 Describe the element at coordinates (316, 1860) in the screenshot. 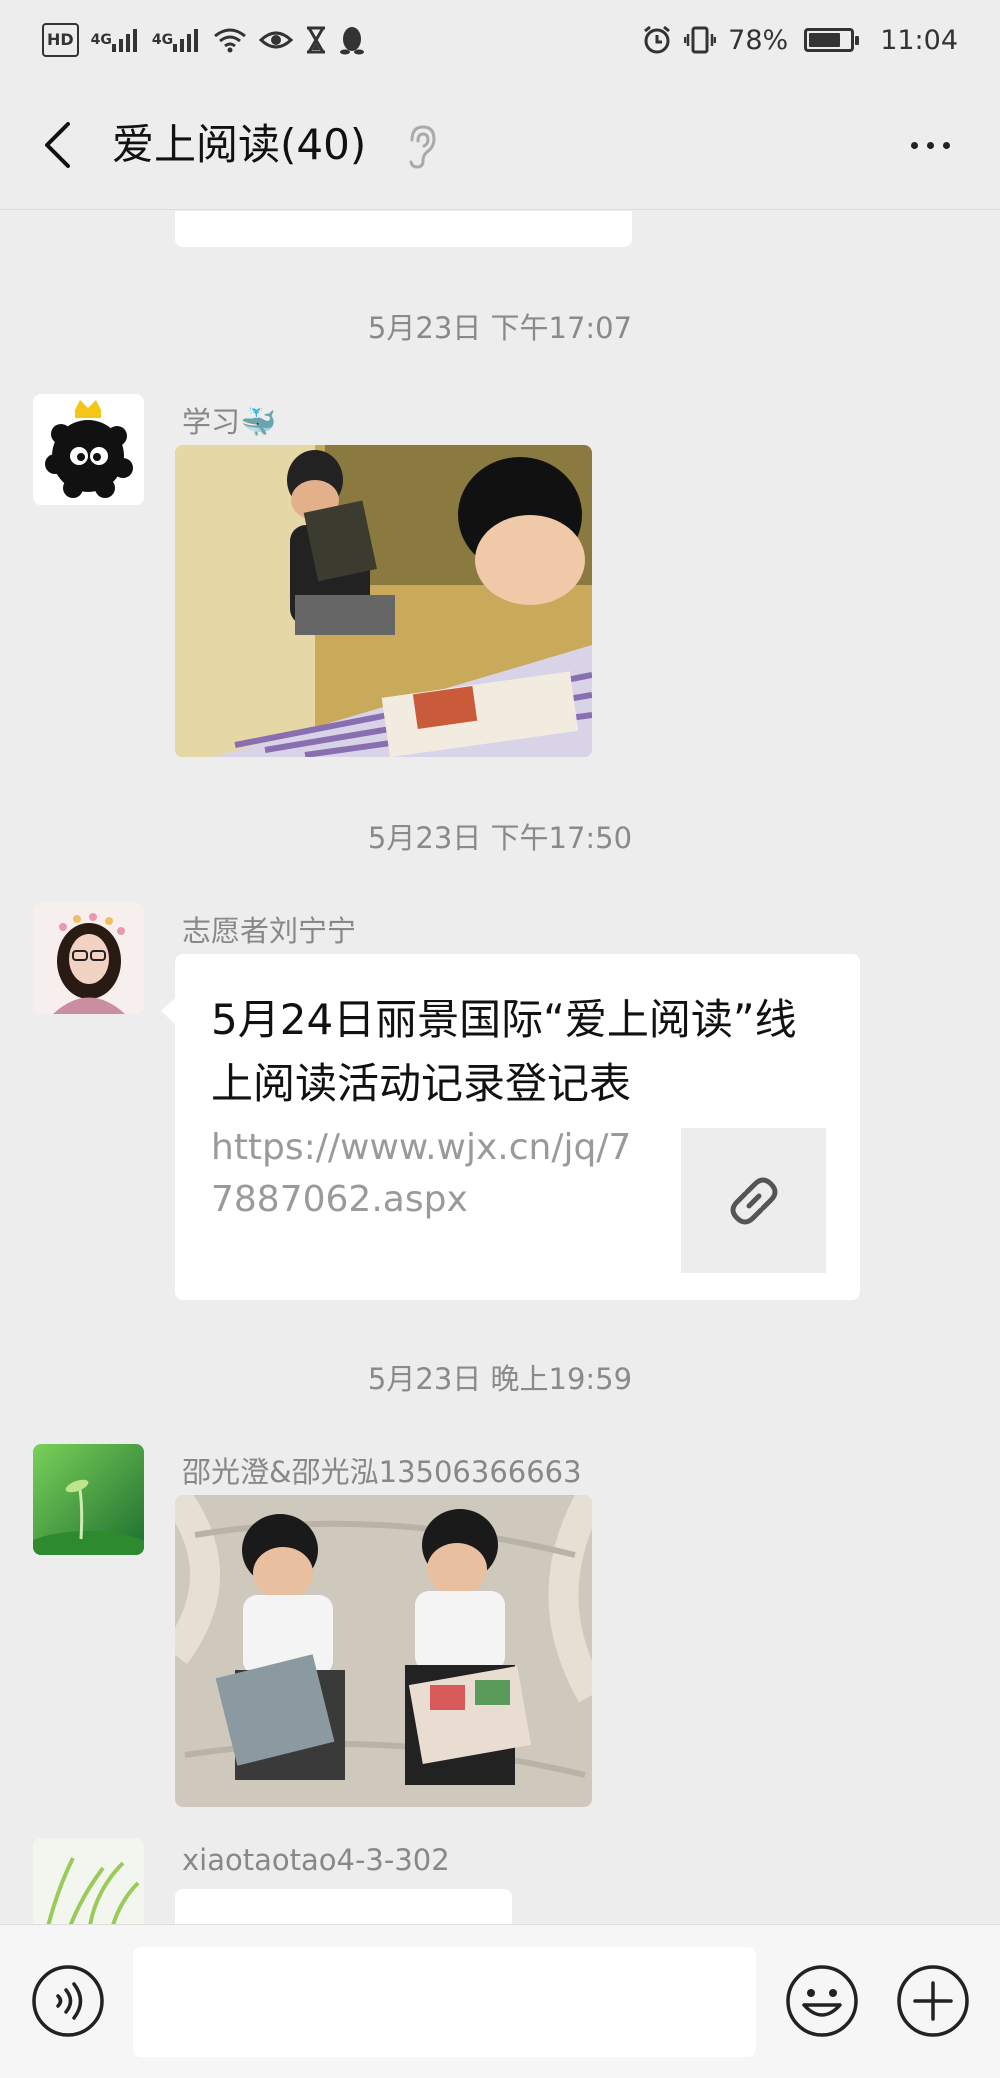

I see `sender-name: xiaotaotao4-3-302` at that location.